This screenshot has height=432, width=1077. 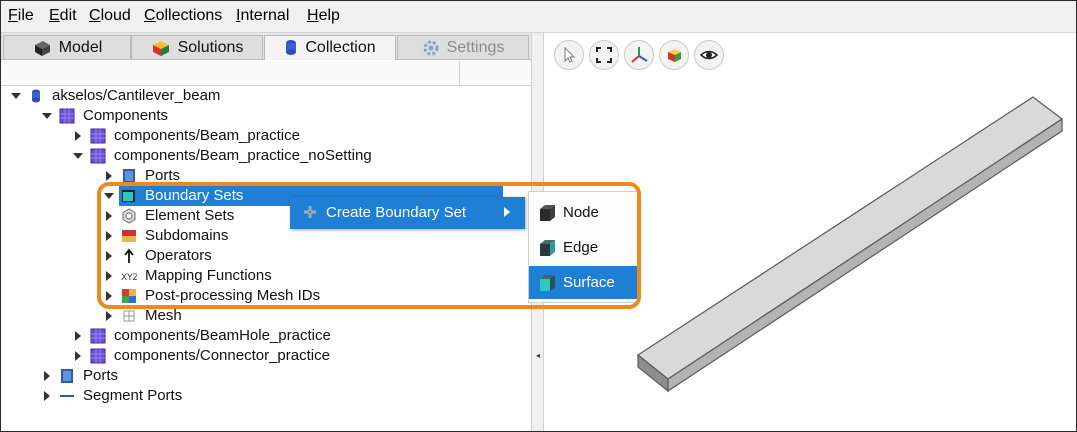 I want to click on submenu-item-node-label: Node, so click(x=581, y=212).